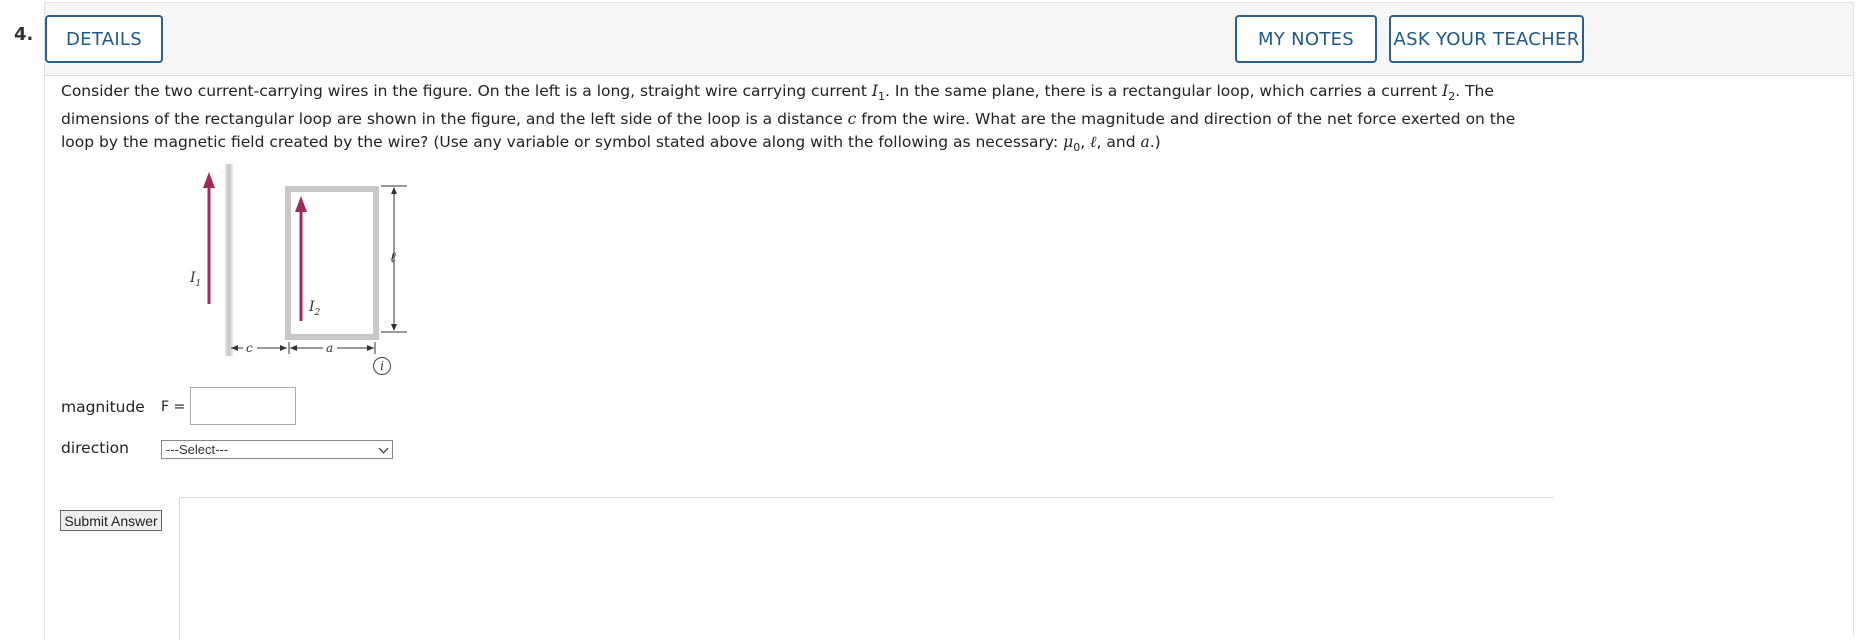 This screenshot has height=640, width=1857. Describe the element at coordinates (383, 448) in the screenshot. I see `chevron-down-icon` at that location.